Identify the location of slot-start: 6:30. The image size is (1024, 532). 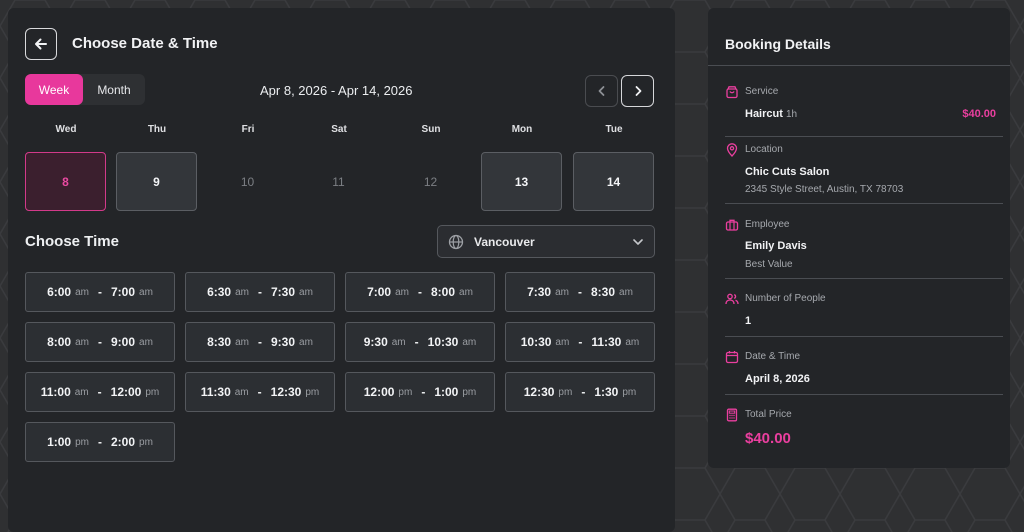
(219, 292).